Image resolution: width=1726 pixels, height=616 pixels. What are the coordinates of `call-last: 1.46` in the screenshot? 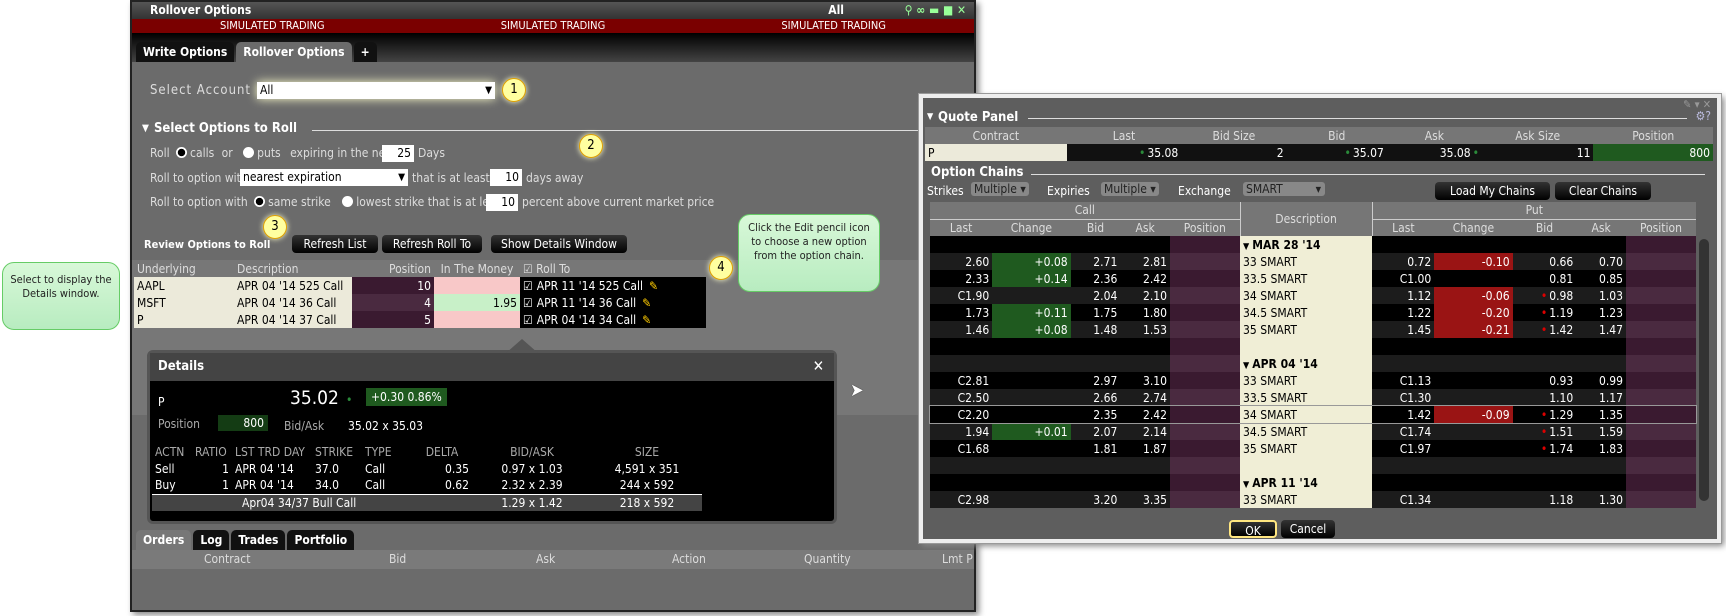 It's located at (961, 329).